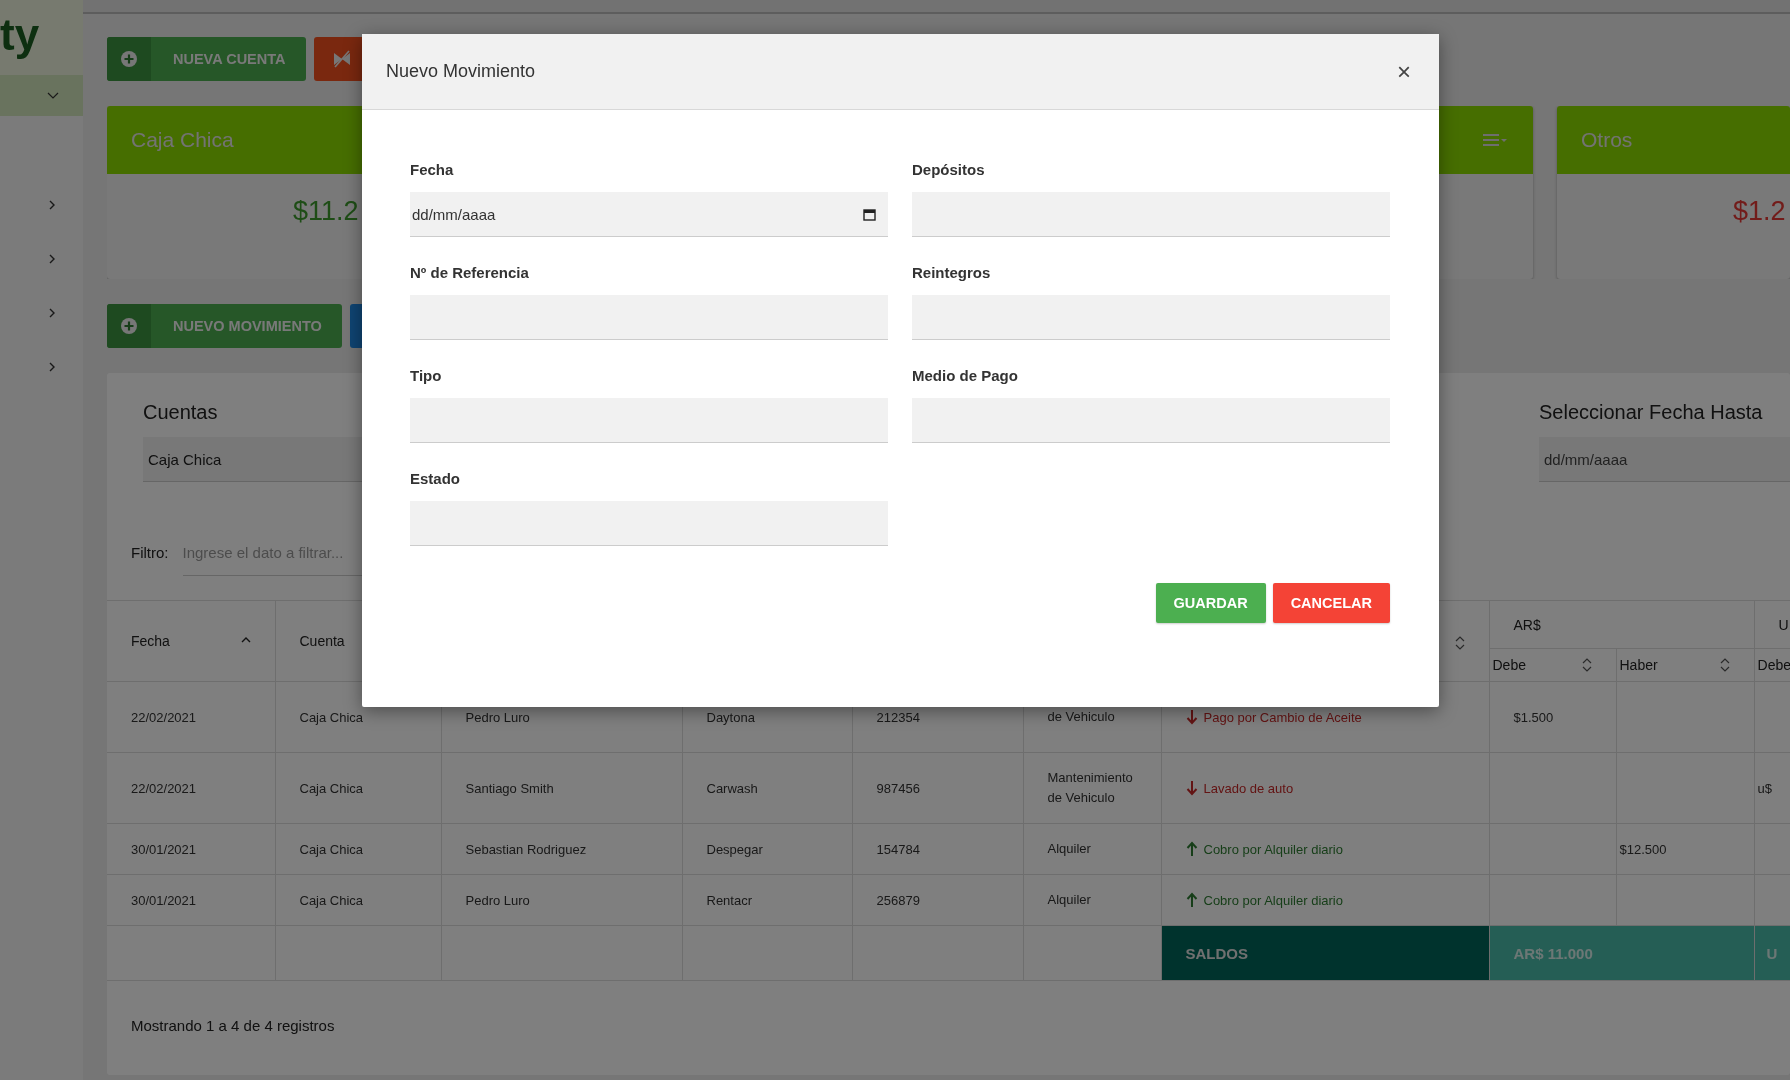 The height and width of the screenshot is (1080, 1790). What do you see at coordinates (965, 376) in the screenshot?
I see `field-label: Medio de Pago` at bounding box center [965, 376].